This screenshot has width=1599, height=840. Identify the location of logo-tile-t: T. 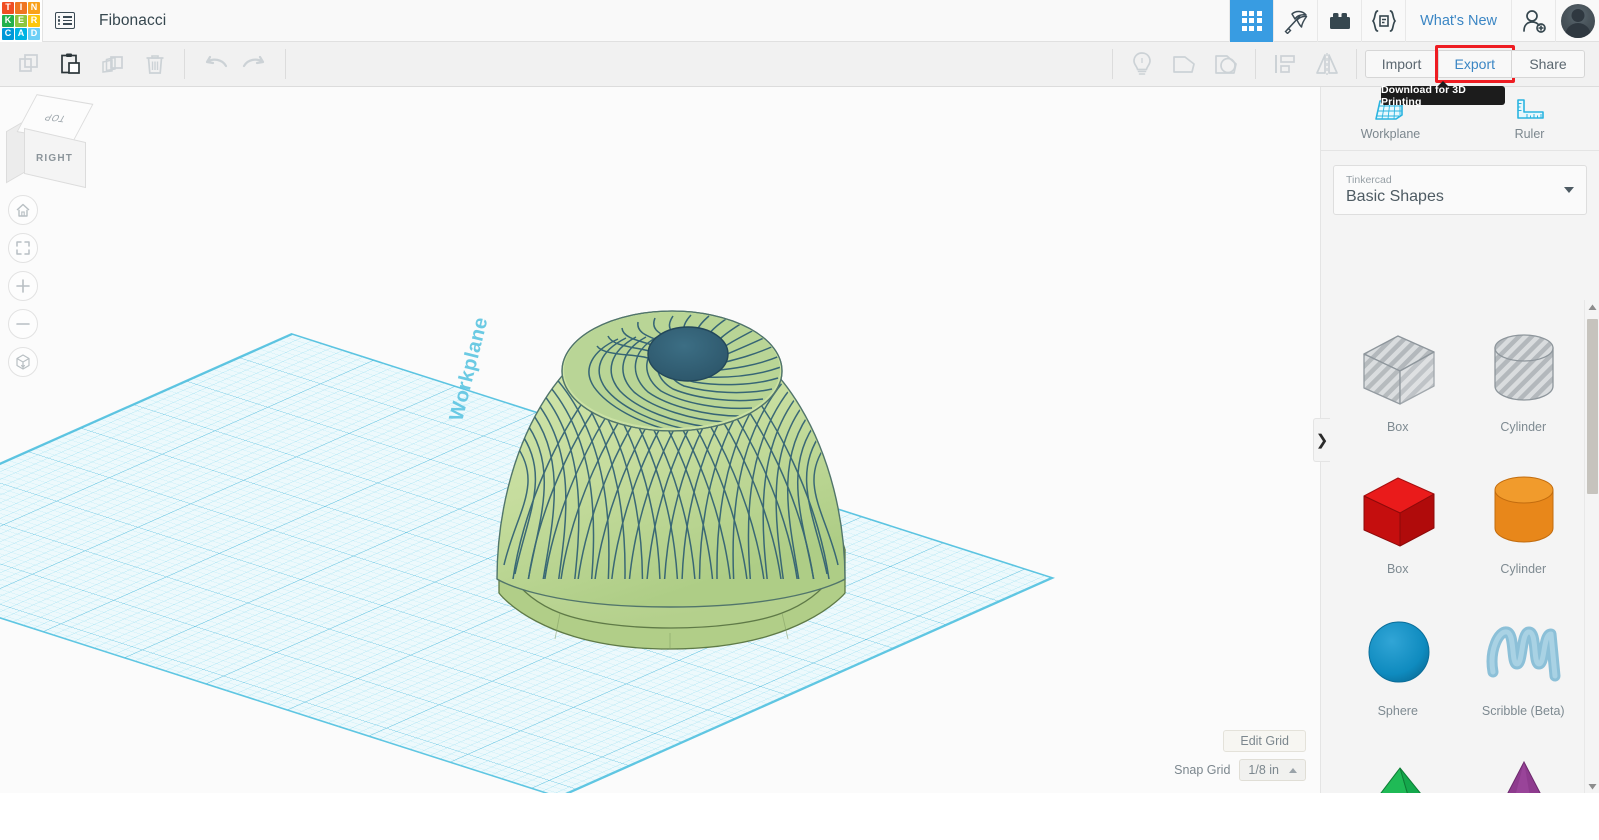
(8, 7).